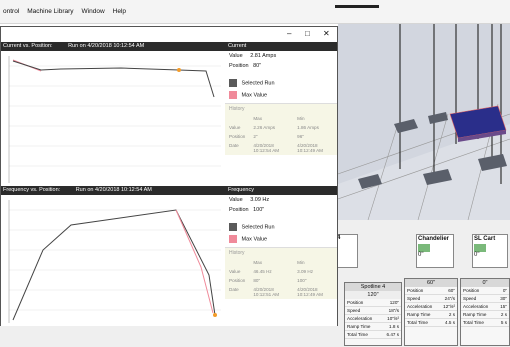  Describe the element at coordinates (503, 306) in the screenshot. I see `param-value: 15"` at that location.